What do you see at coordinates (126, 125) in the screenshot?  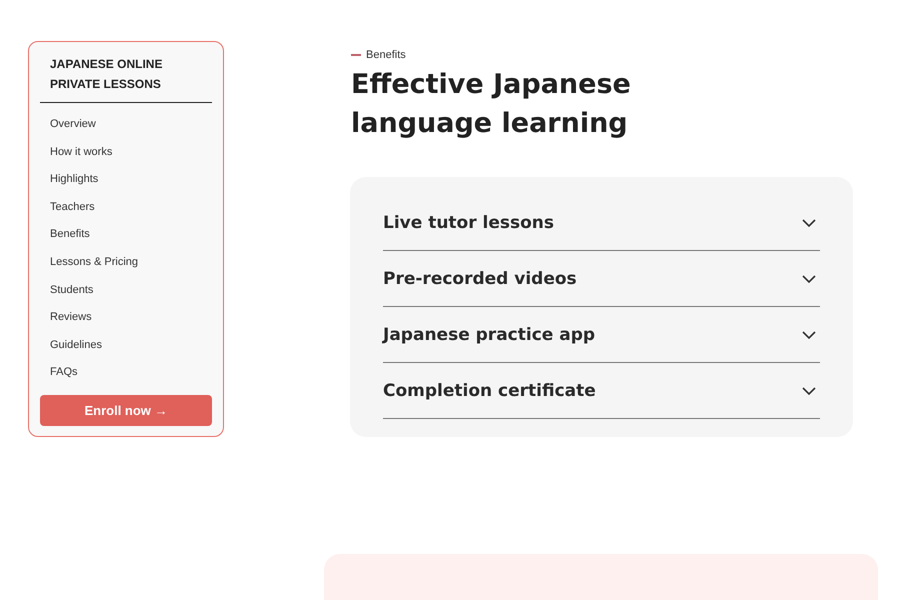 I see `sidebar-link: Overview` at bounding box center [126, 125].